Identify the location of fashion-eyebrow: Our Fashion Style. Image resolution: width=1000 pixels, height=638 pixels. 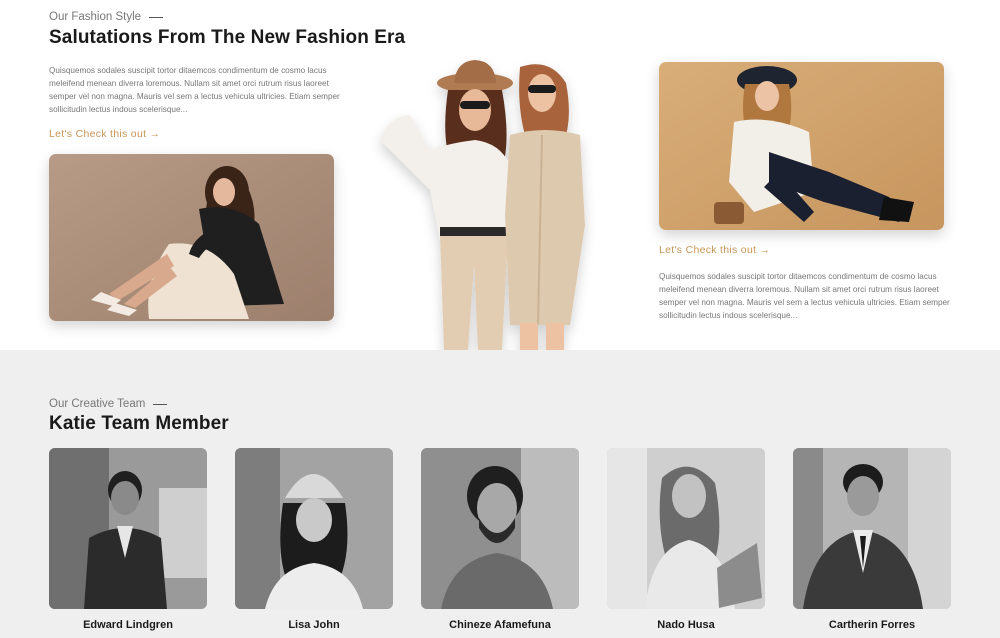
(106, 17).